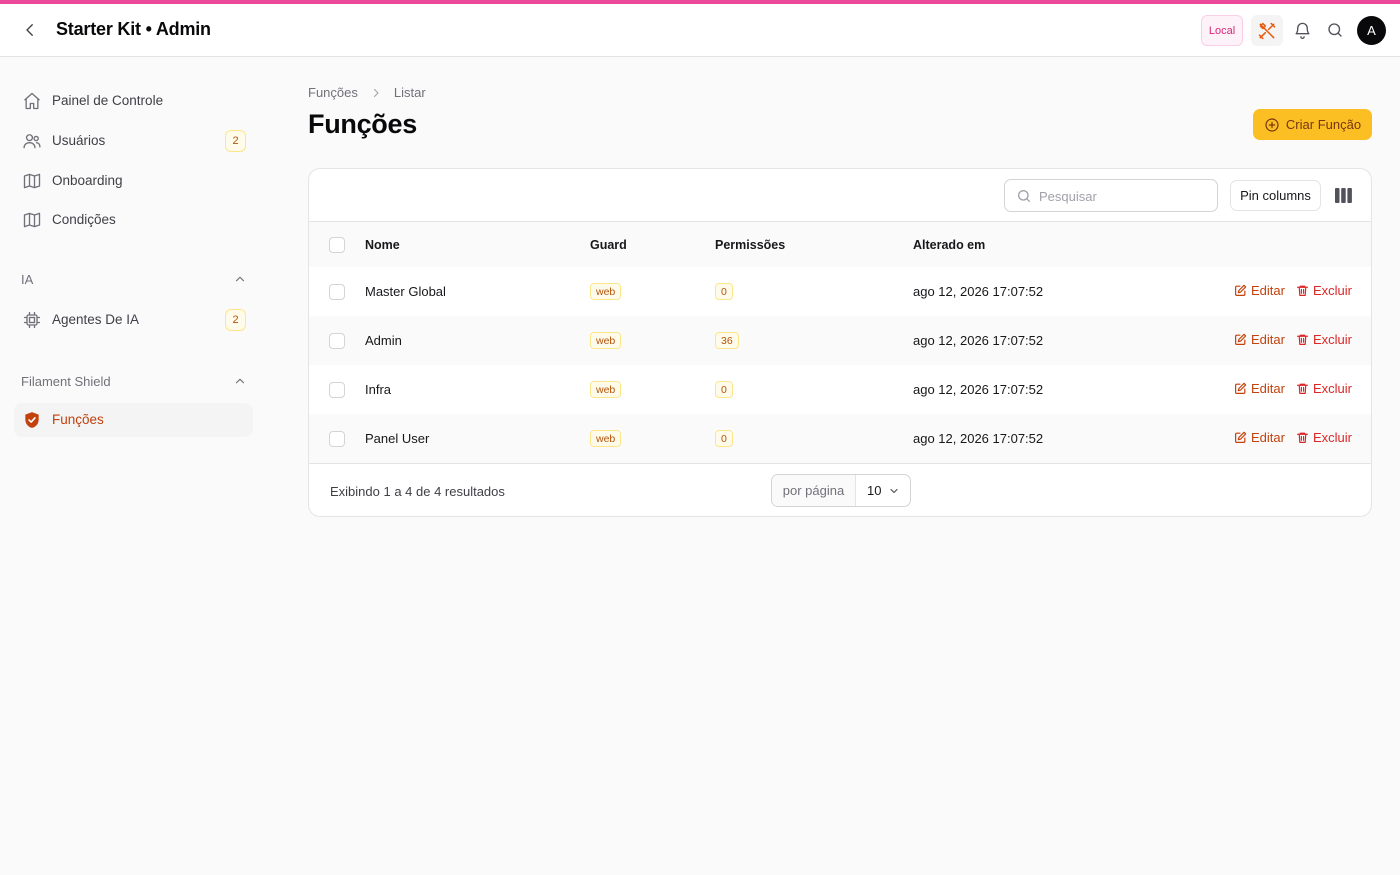 The image size is (1400, 875). I want to click on per-page-value: 10, so click(874, 490).